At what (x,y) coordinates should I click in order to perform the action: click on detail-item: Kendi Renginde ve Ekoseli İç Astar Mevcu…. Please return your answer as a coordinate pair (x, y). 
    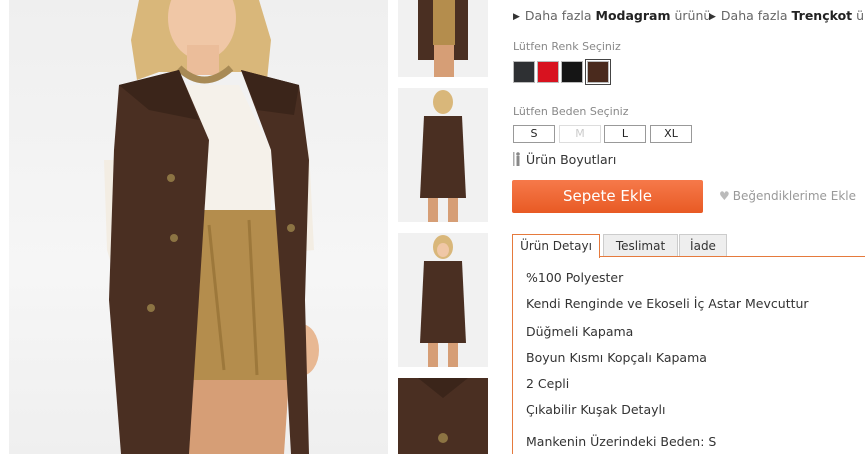
    Looking at the image, I should click on (667, 303).